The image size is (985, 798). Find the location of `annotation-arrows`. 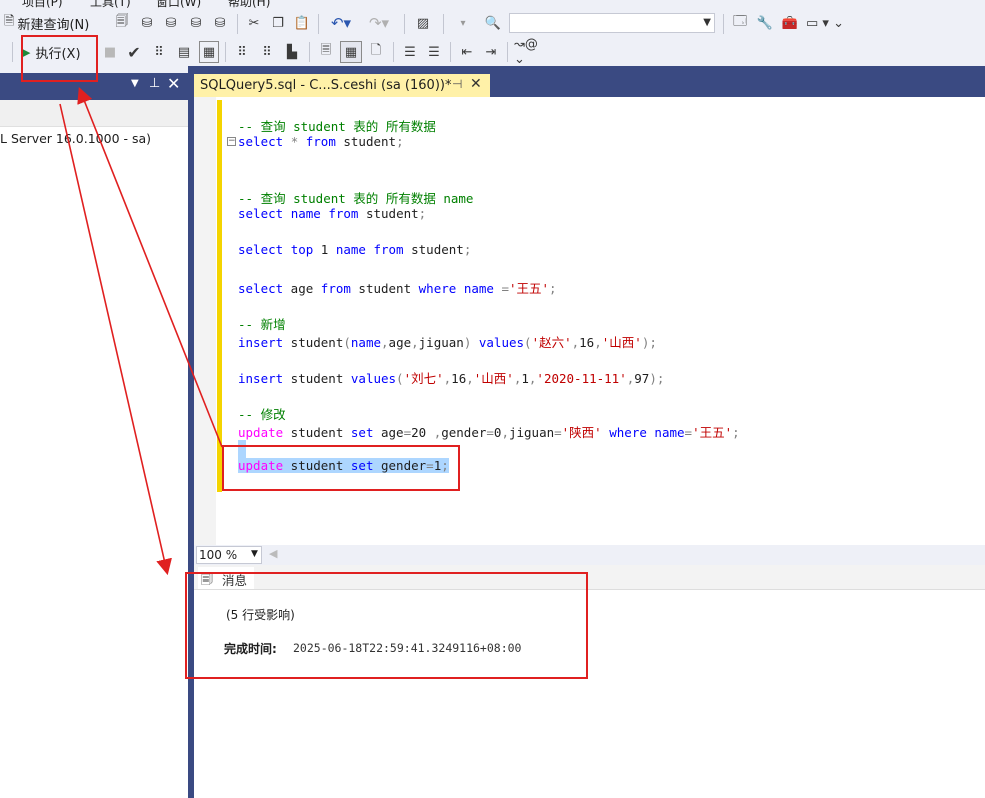

annotation-arrows is located at coordinates (141, 331).